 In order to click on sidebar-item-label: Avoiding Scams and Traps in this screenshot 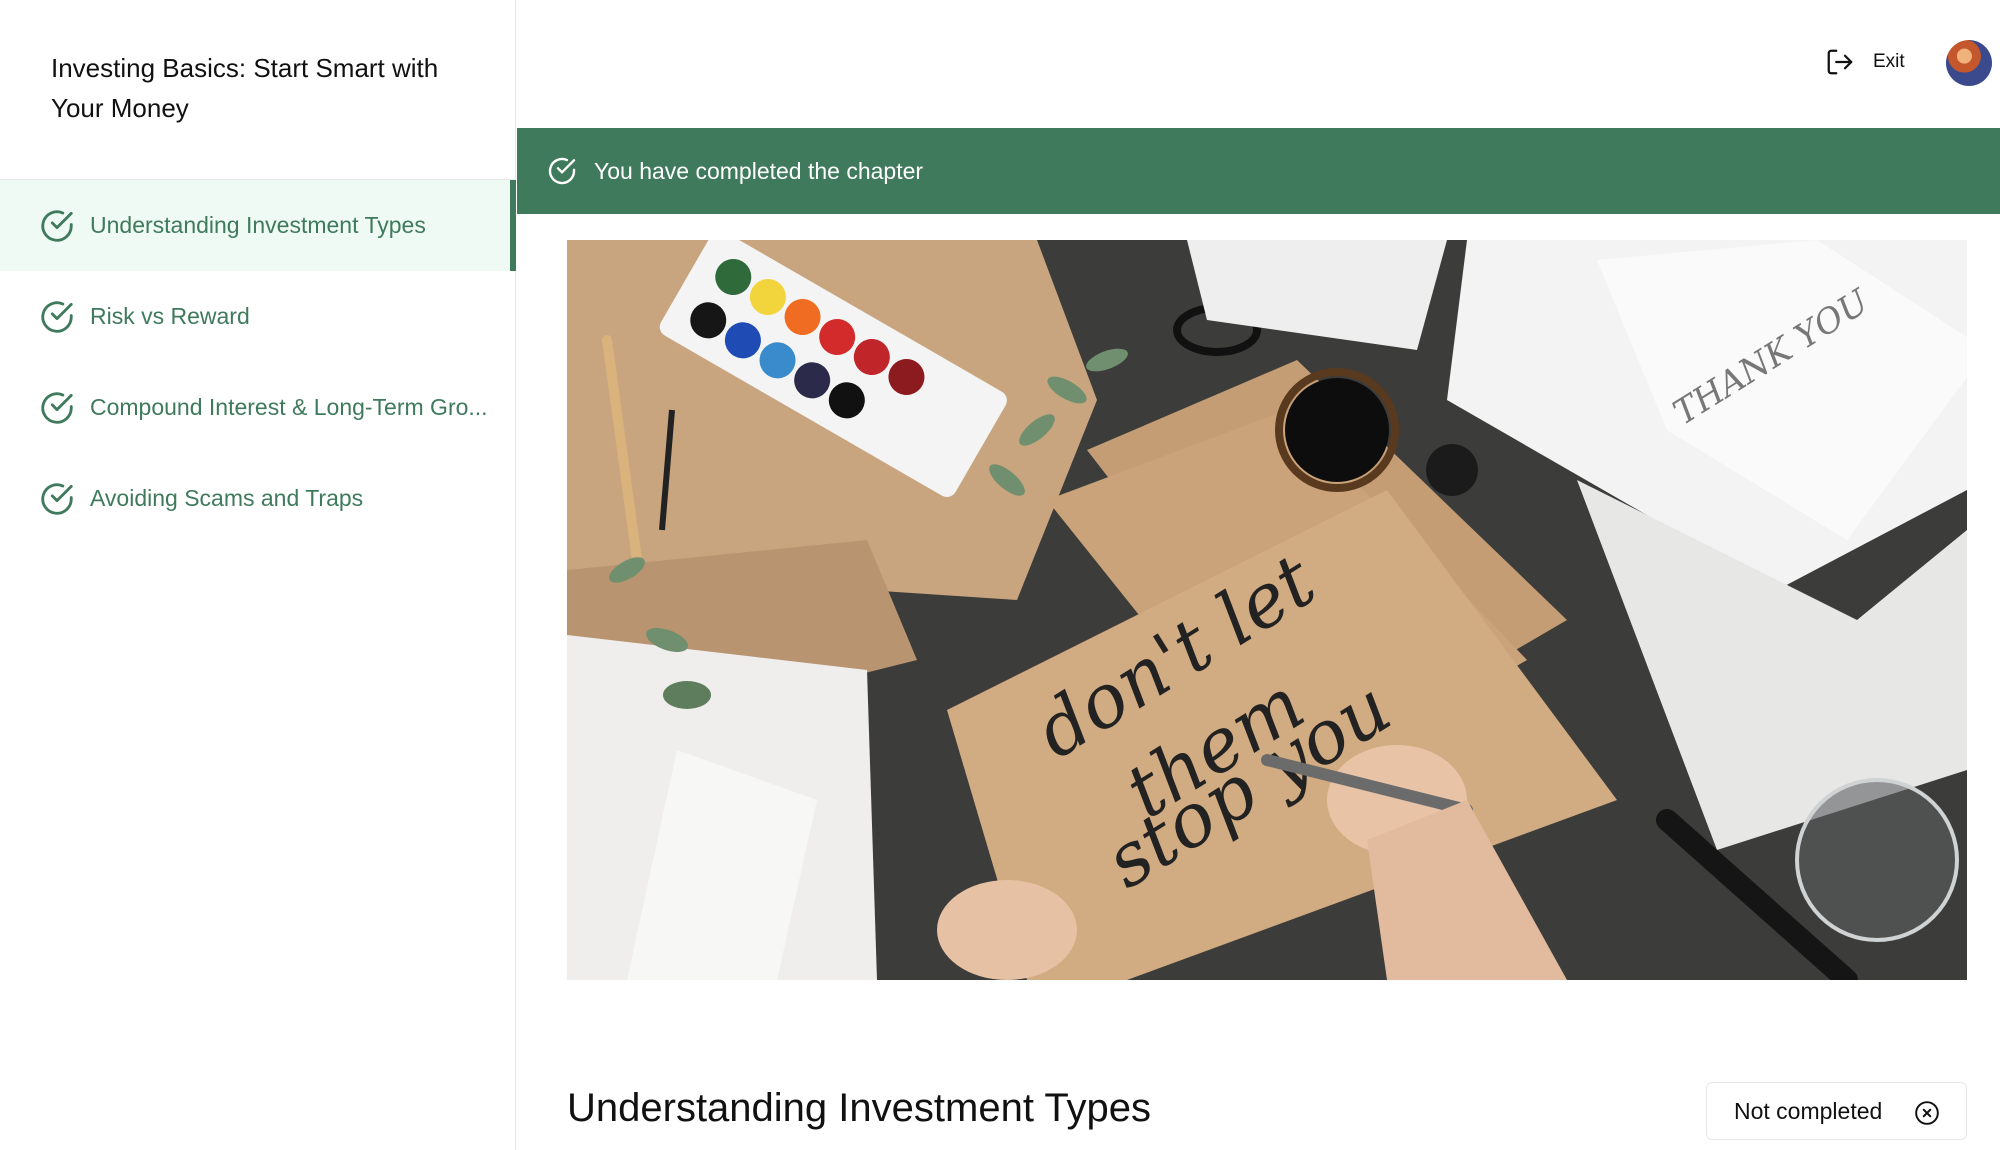, I will do `click(227, 498)`.